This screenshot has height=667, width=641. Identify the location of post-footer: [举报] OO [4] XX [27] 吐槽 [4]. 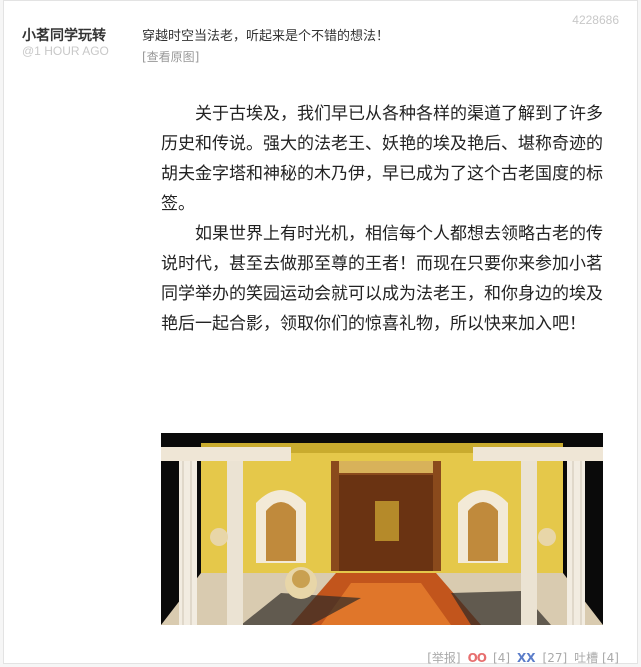
(523, 657).